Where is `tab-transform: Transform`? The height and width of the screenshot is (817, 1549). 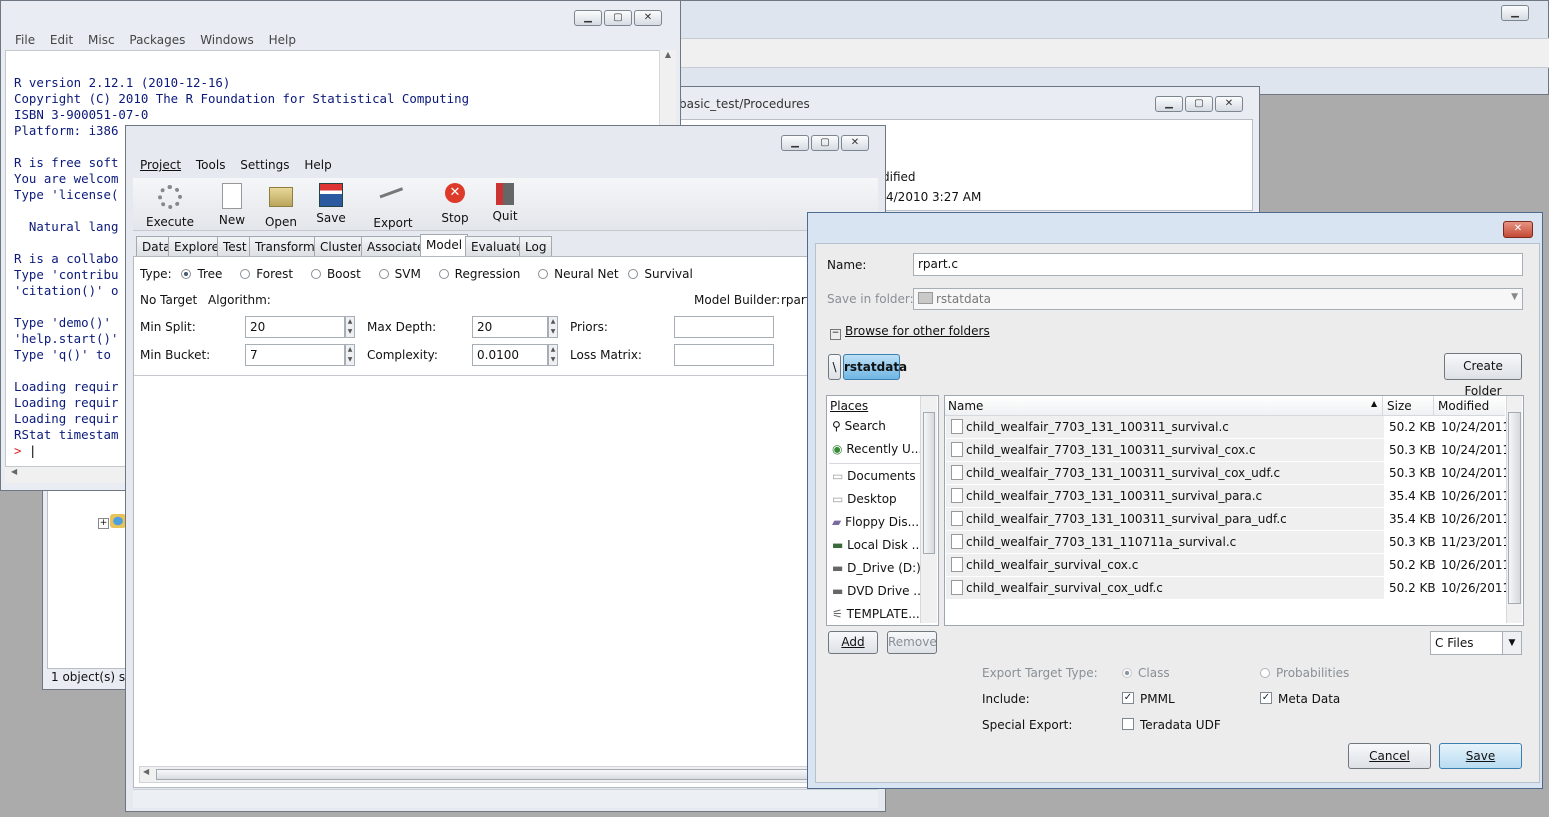
tab-transform: Transform is located at coordinates (285, 246).